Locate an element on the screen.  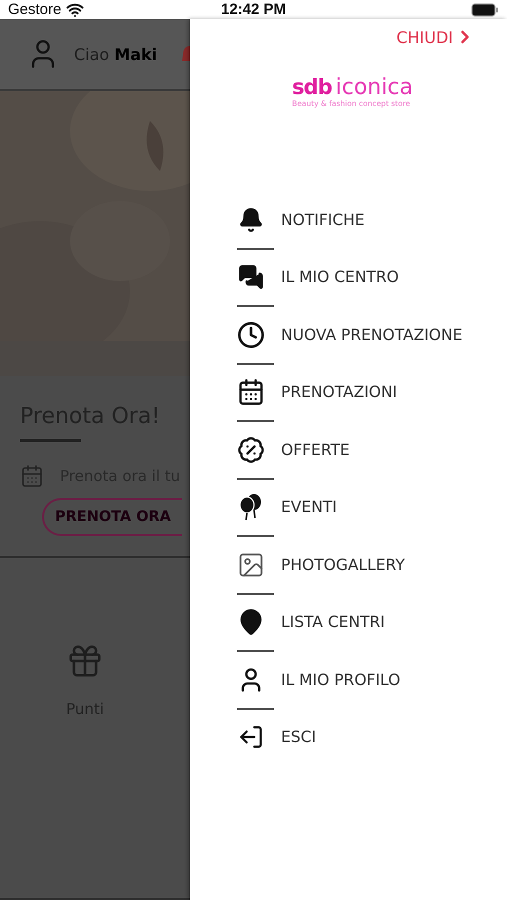
greeting-text: Ciao Maki is located at coordinates (116, 54).